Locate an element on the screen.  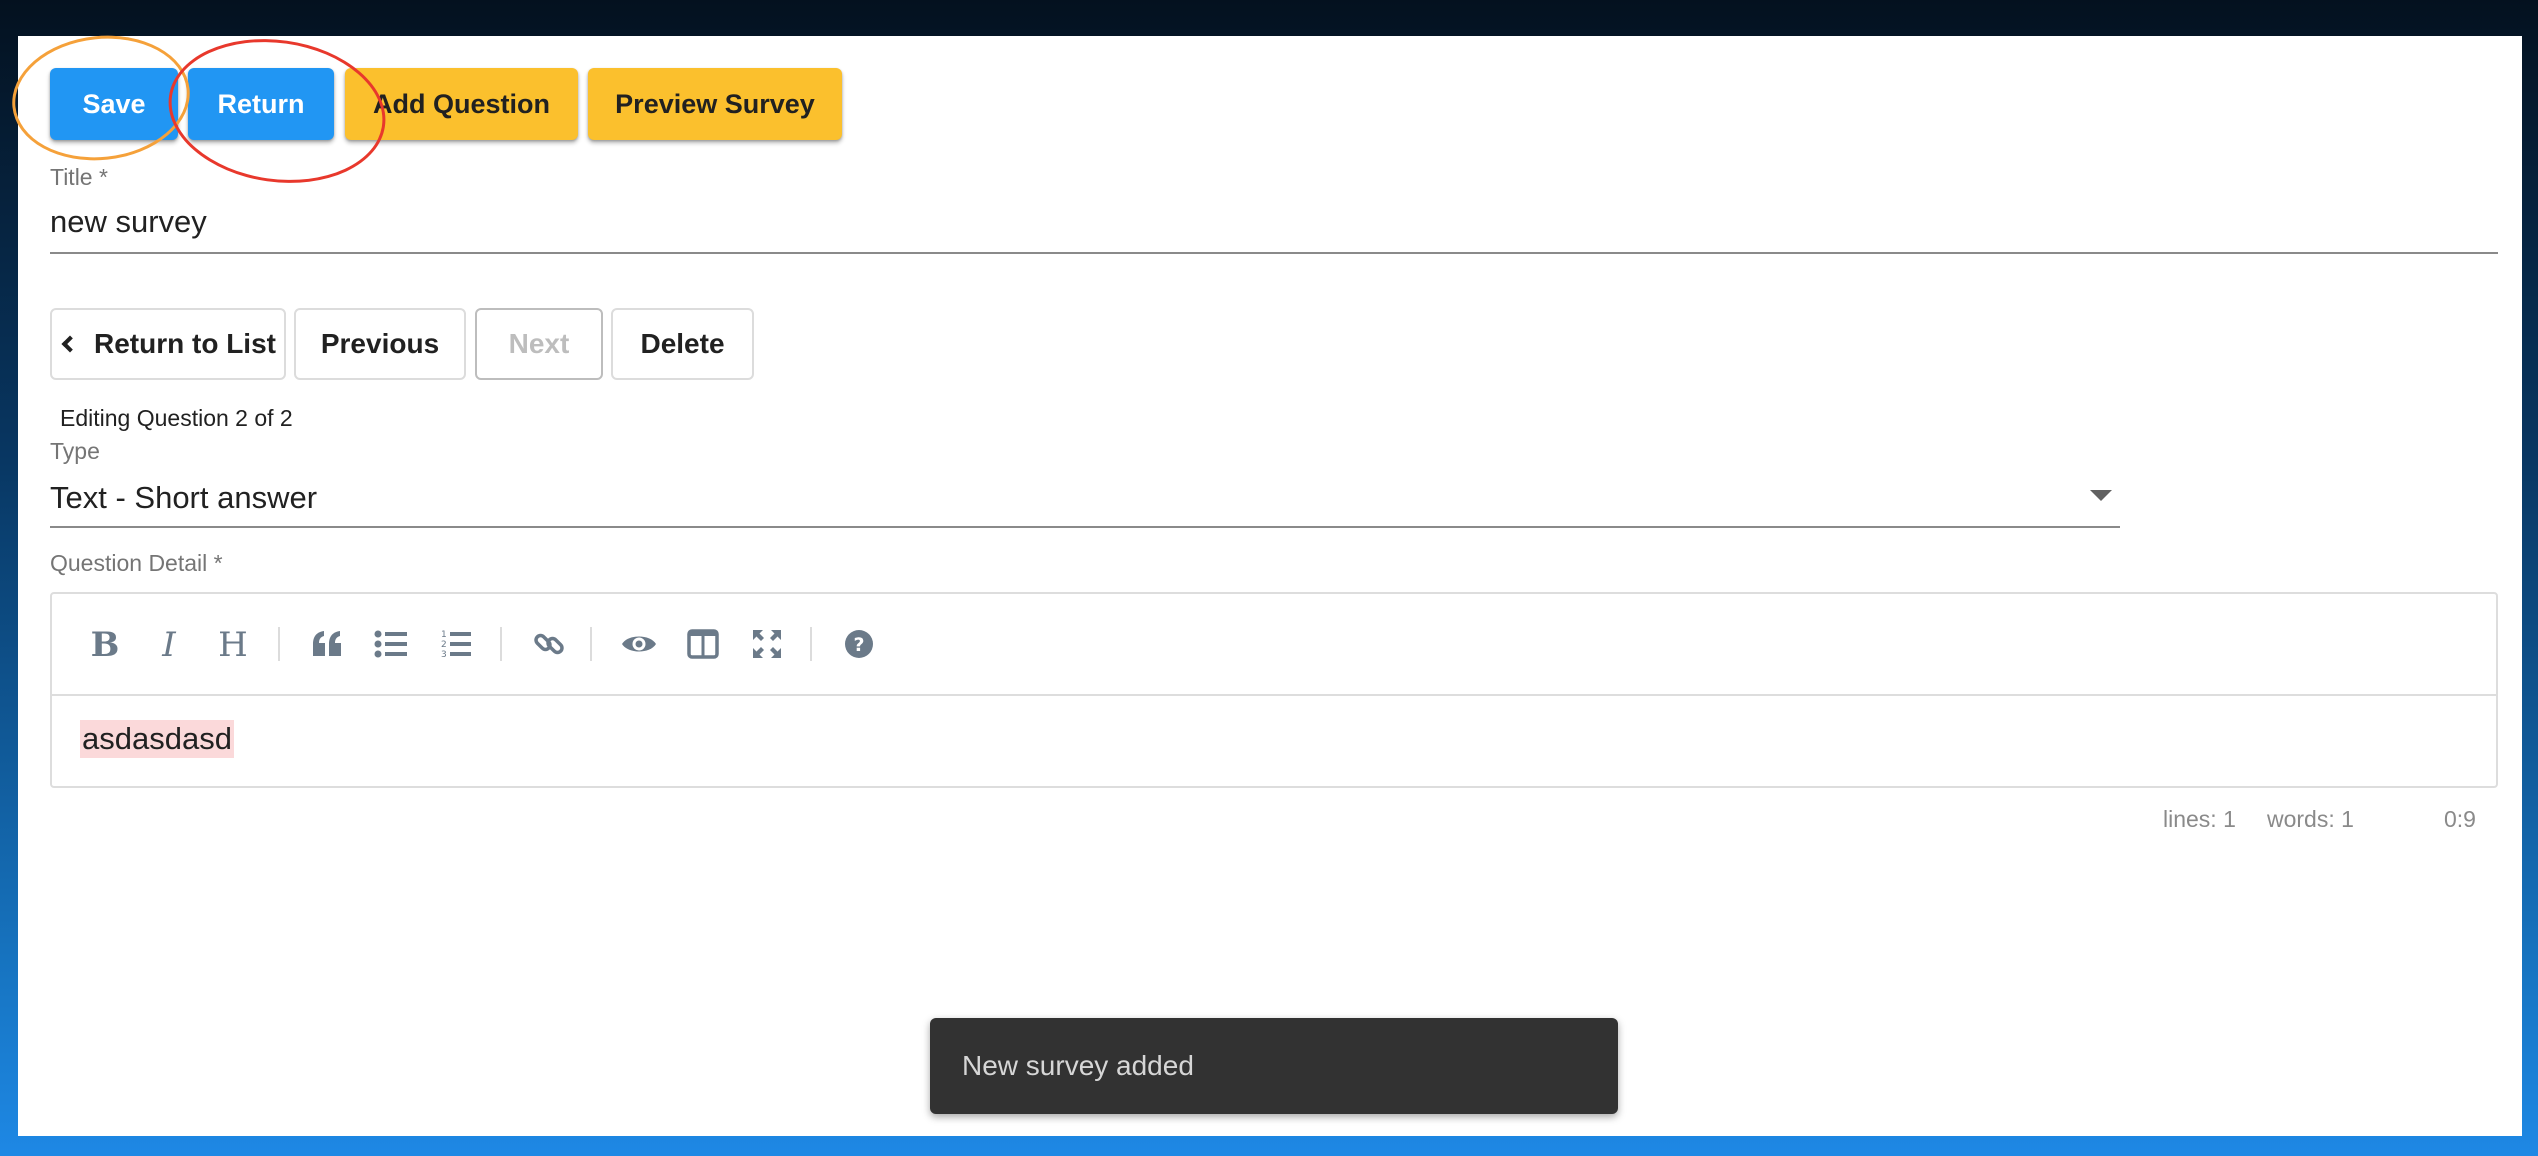
question-detail-label: Question Detail * is located at coordinates (136, 563).